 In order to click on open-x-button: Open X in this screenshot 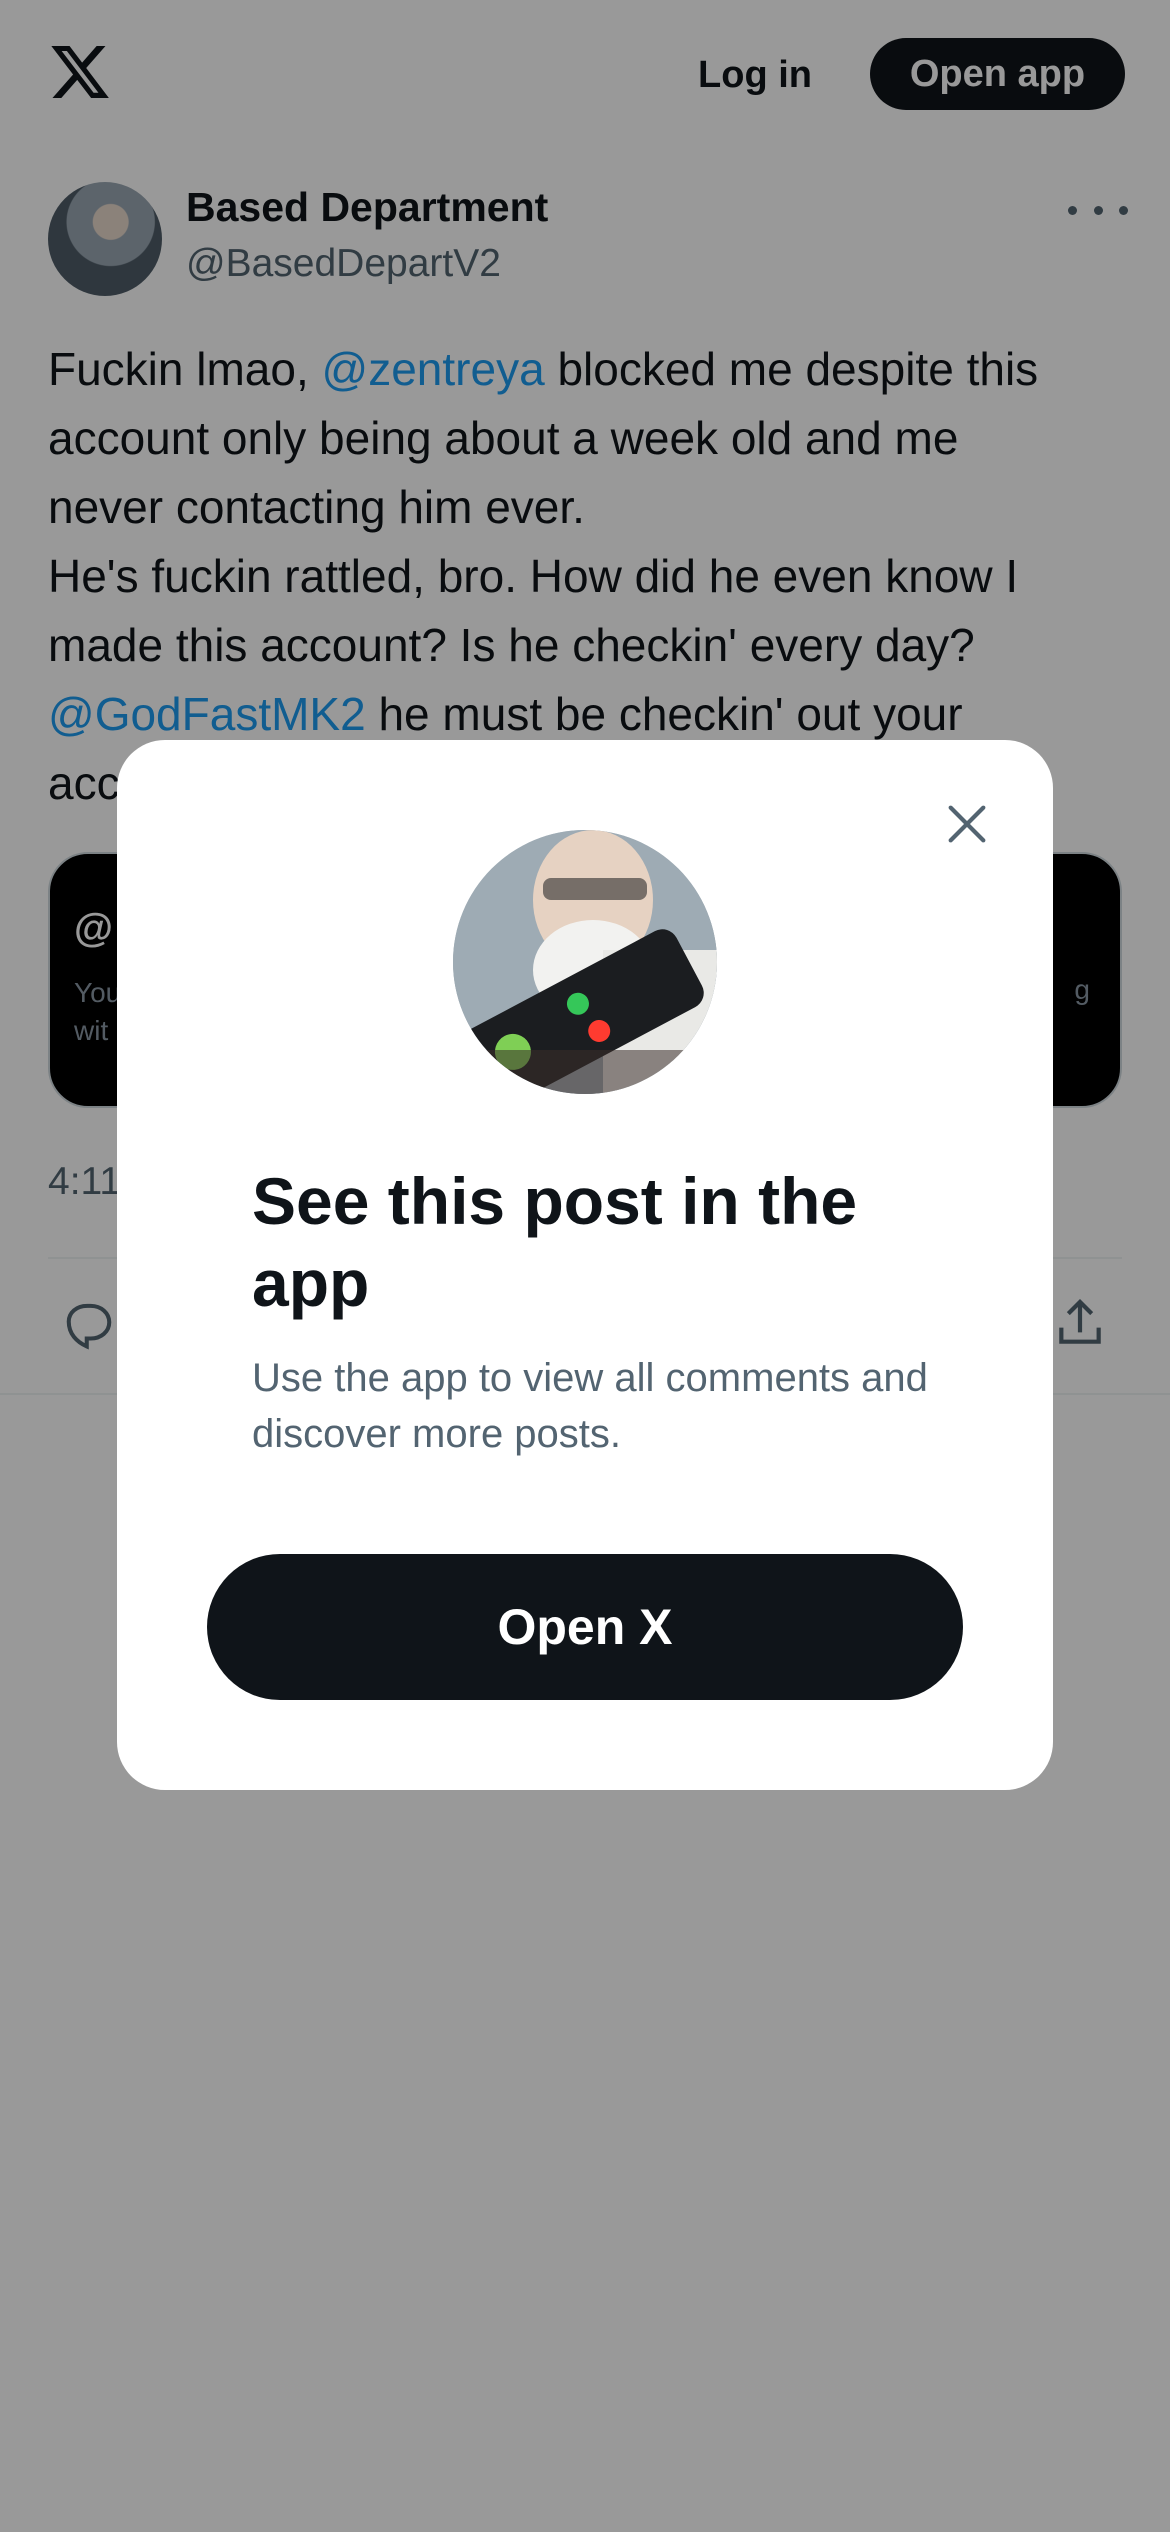, I will do `click(585, 1627)`.